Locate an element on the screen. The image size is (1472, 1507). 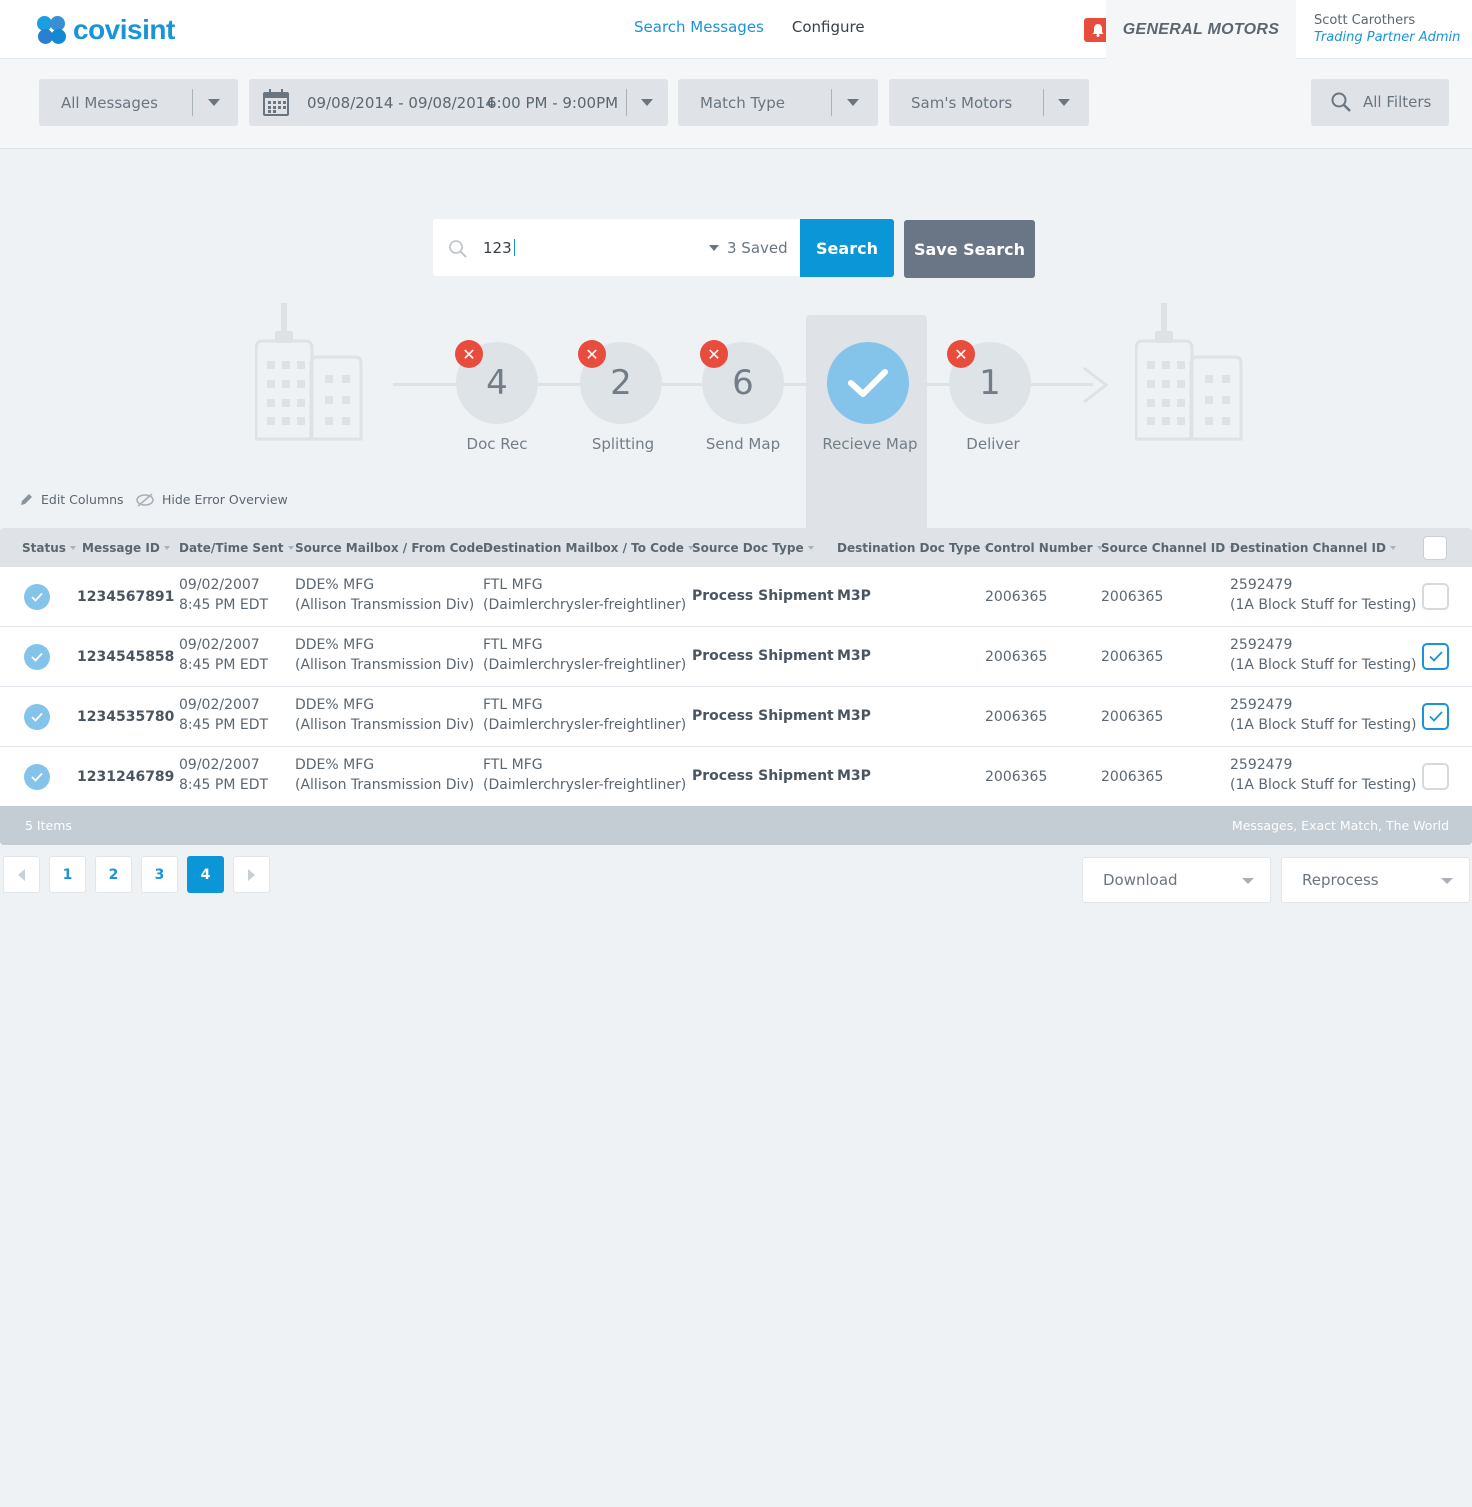
hide-error-overview-label: Hide Error Overview is located at coordinates (225, 499).